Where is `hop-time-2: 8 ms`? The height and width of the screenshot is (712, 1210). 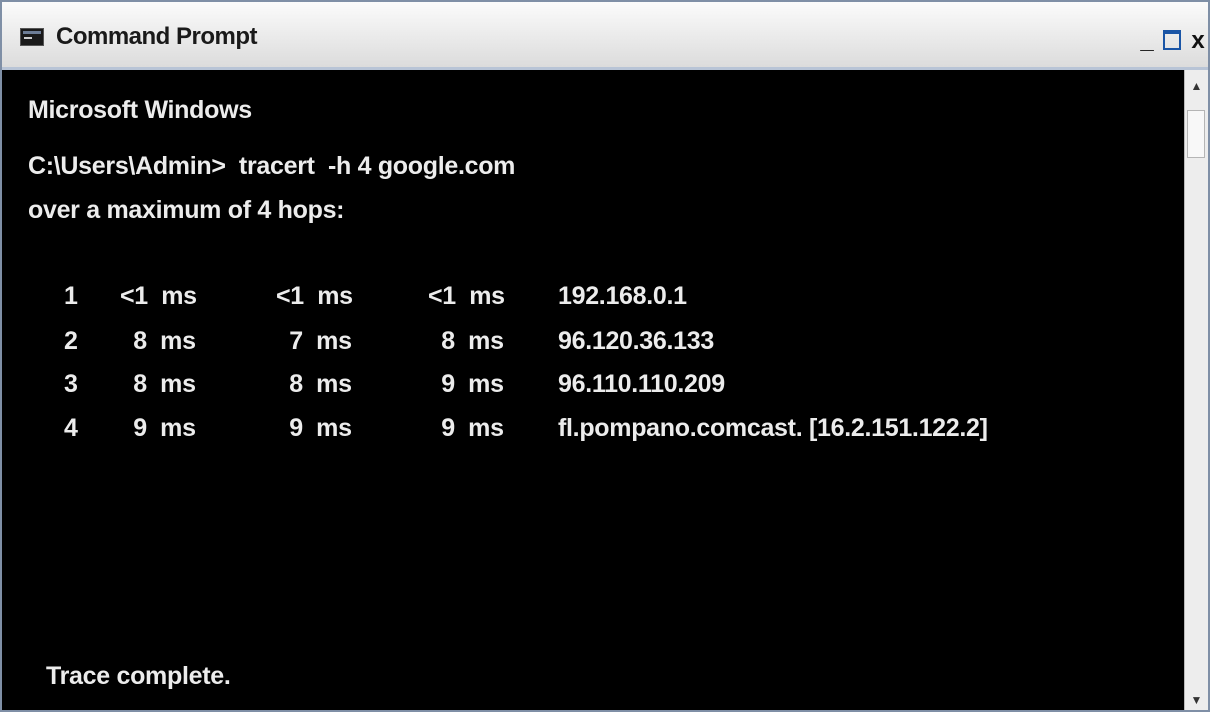
hop-time-2: 8 ms is located at coordinates (314, 384).